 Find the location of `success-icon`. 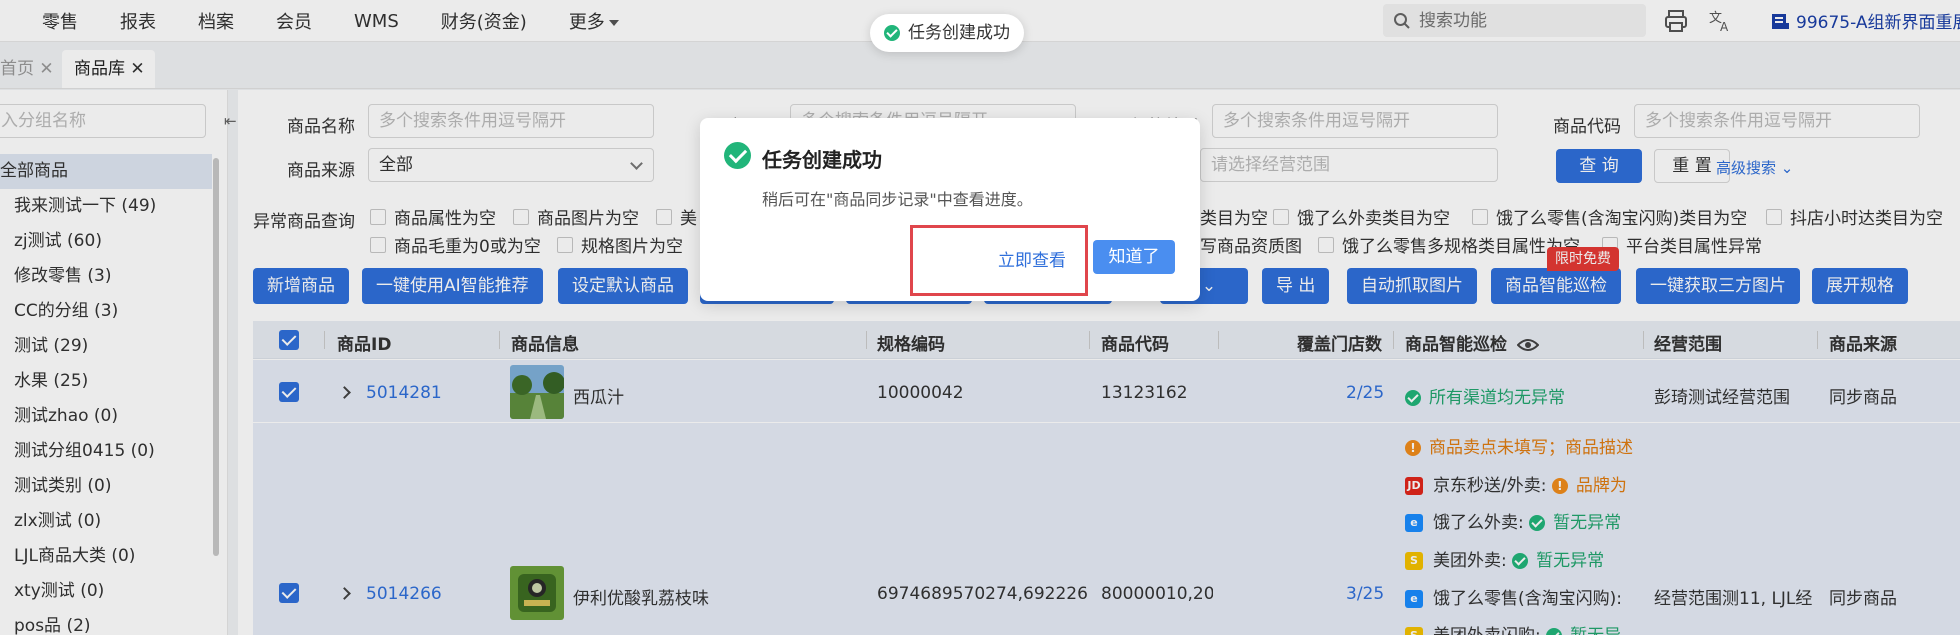

success-icon is located at coordinates (737, 155).